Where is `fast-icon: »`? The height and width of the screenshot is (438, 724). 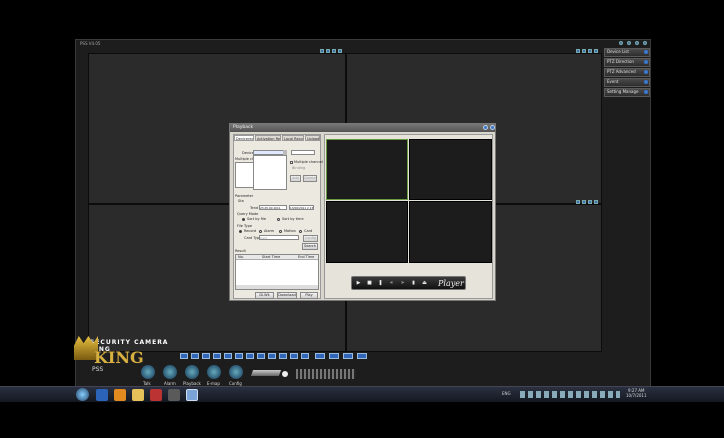 fast-icon: » is located at coordinates (402, 283).